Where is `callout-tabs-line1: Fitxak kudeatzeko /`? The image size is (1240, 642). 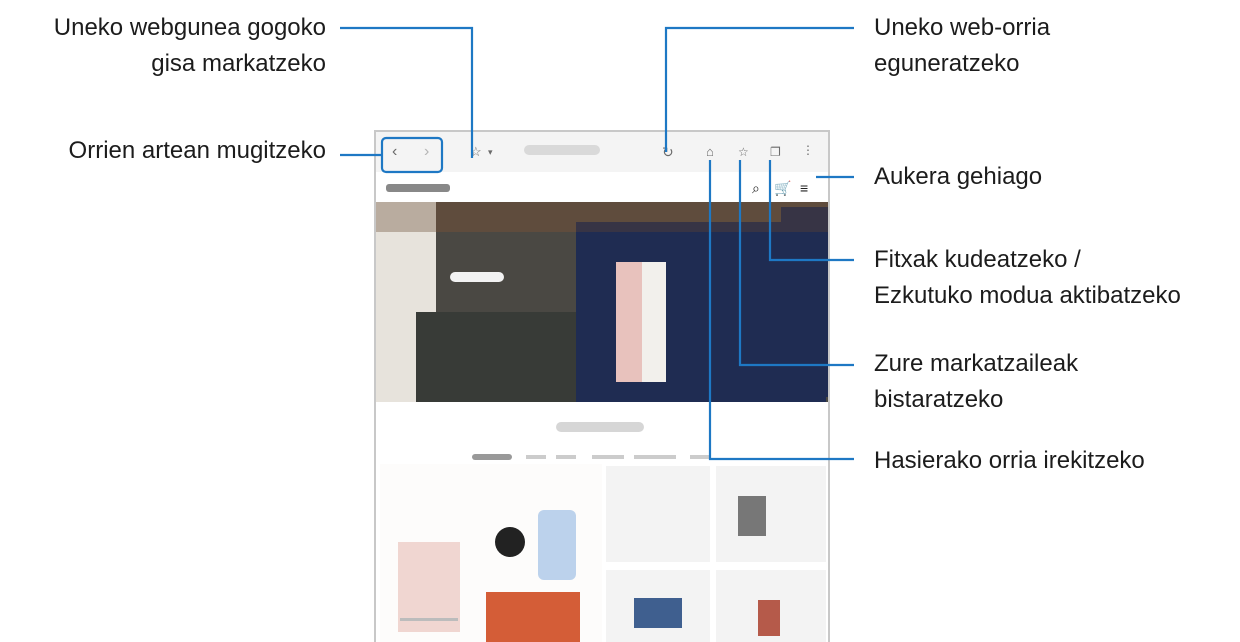 callout-tabs-line1: Fitxak kudeatzeko / is located at coordinates (977, 259).